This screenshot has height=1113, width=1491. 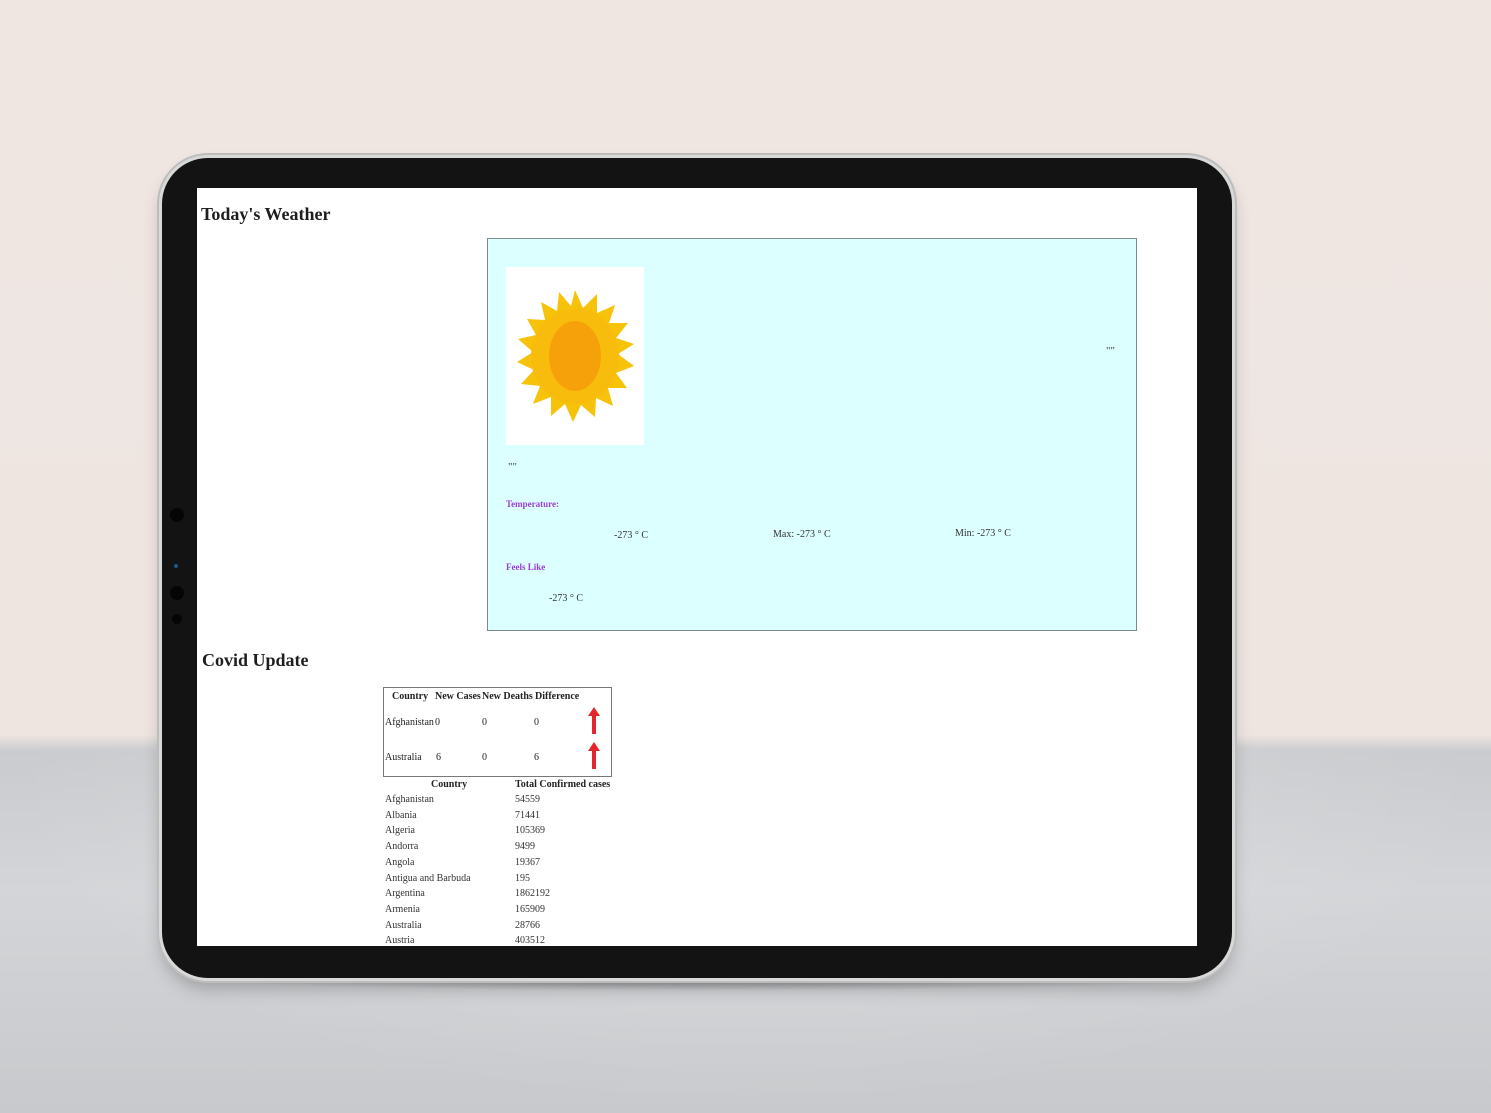 I want to click on list-item-country: Argentina, so click(x=405, y=894).